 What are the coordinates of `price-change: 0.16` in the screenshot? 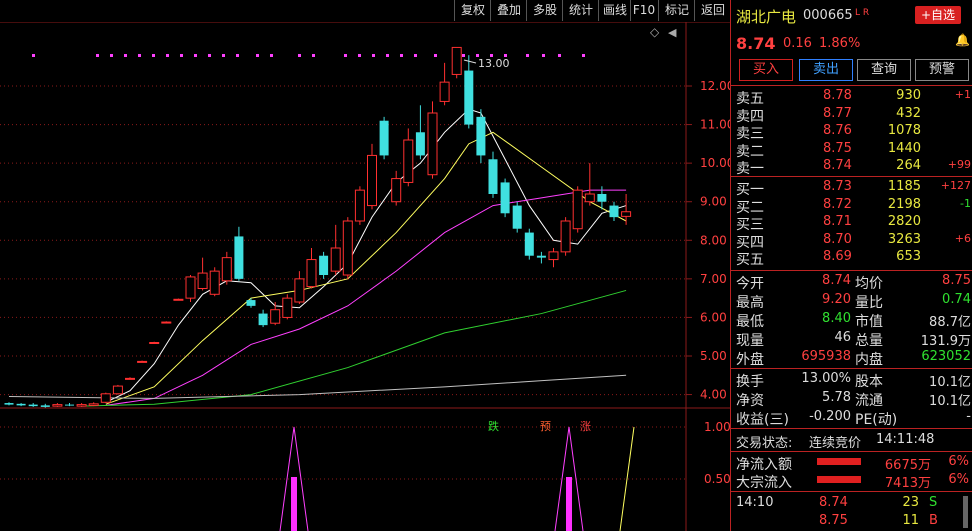 It's located at (797, 43).